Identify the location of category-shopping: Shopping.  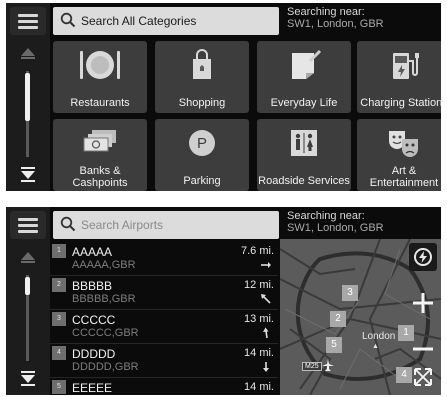
(202, 77).